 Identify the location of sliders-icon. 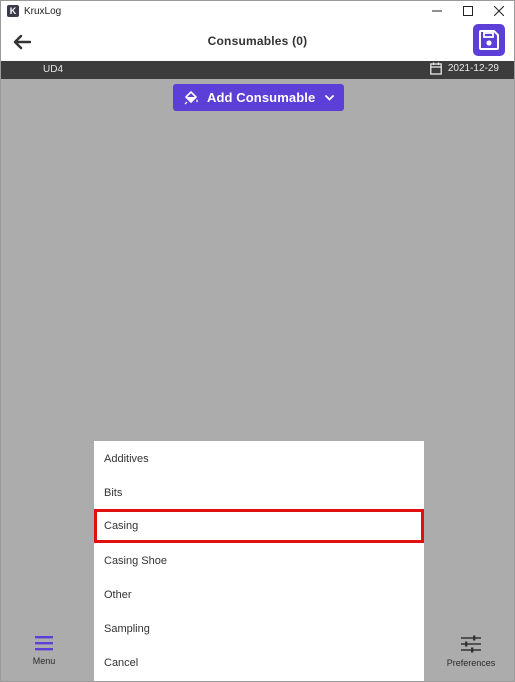
(471, 644).